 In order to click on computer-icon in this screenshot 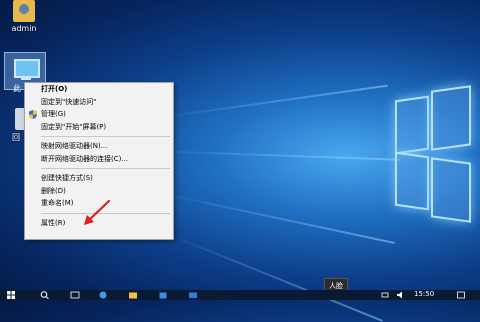, I will do `click(27, 68)`.